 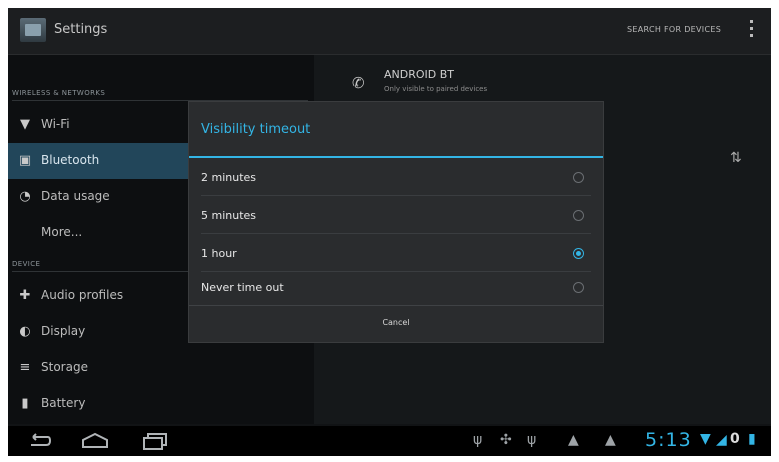 I want to click on notification-icon: 0, so click(x=735, y=439).